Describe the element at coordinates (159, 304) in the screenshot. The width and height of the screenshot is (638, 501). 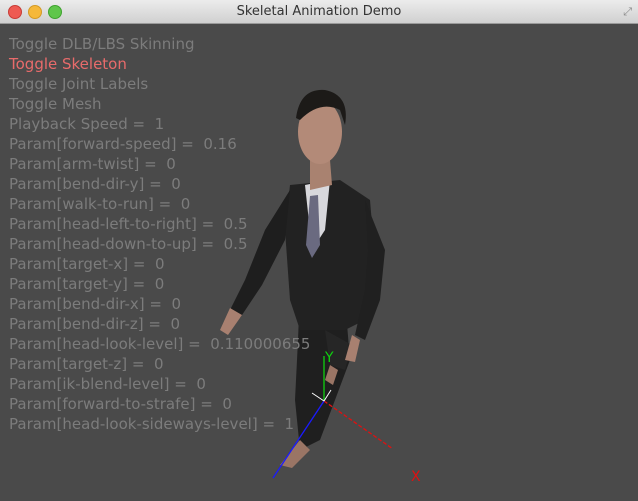
I see `menu-item: Param[bend-dir-x] = 0` at that location.